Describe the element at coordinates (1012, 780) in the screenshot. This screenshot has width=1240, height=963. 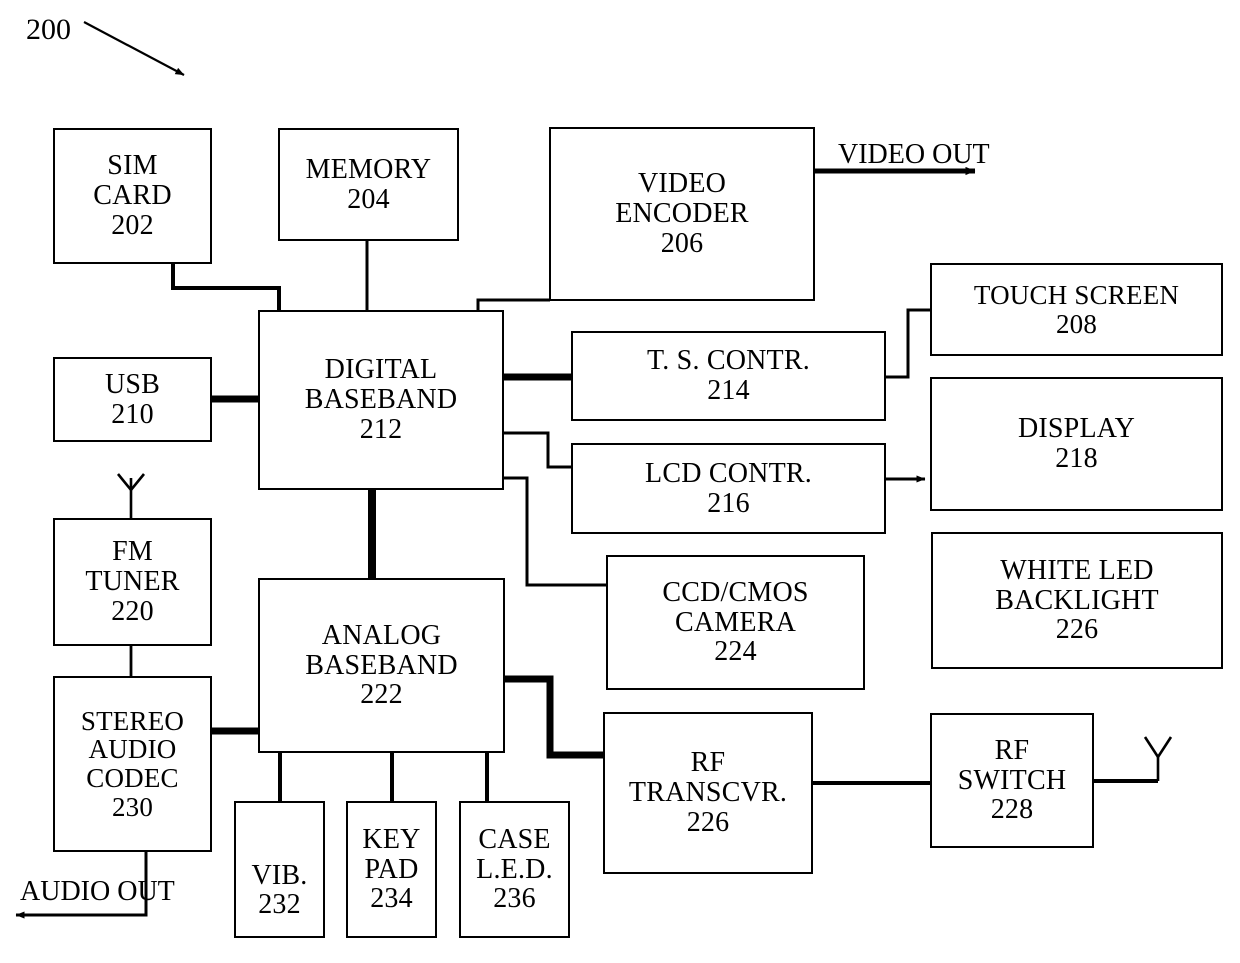
I see `block-rf-switch: RF SWITCH 228` at that location.